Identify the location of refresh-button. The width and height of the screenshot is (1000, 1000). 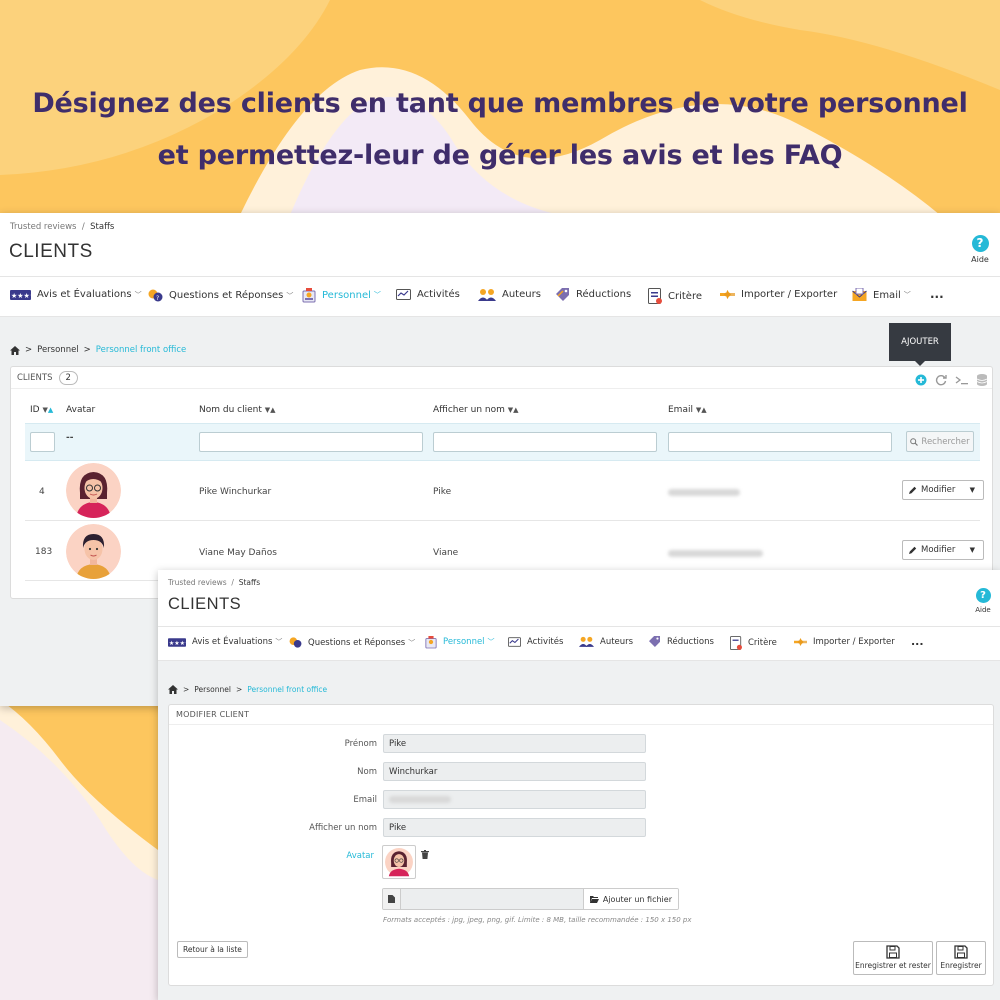
(941, 379).